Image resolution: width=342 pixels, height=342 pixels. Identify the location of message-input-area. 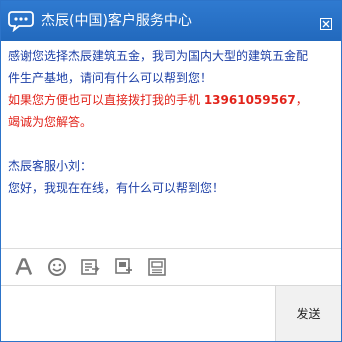
(138, 313).